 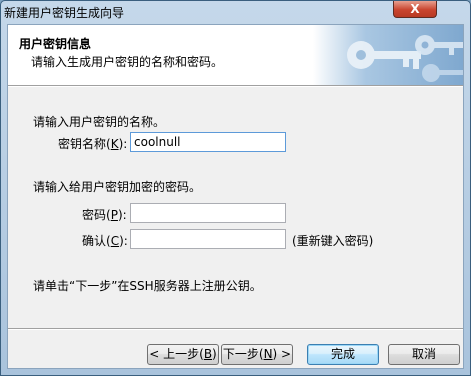 What do you see at coordinates (268, 354) in the screenshot?
I see `next-accel: N` at bounding box center [268, 354].